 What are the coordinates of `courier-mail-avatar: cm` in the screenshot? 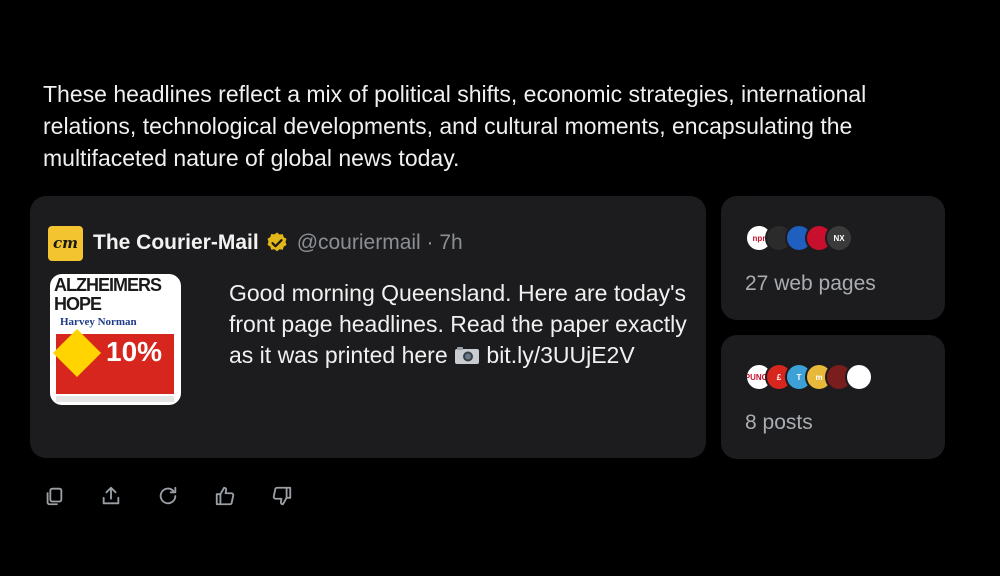 It's located at (65, 243).